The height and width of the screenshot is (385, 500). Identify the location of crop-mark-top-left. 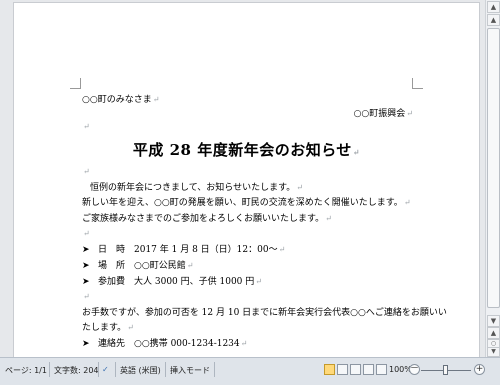
(75, 83).